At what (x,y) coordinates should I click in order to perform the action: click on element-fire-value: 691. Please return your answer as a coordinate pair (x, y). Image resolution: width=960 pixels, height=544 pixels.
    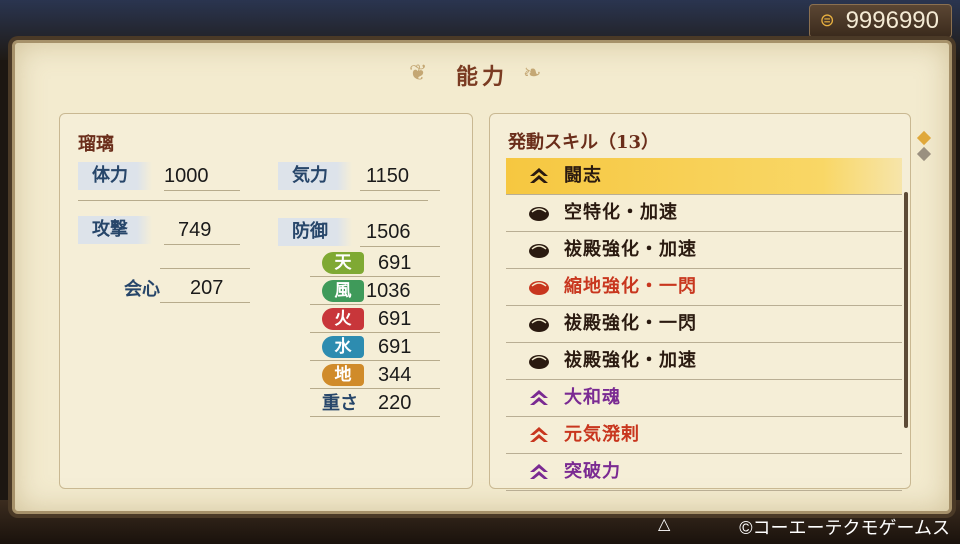
    Looking at the image, I should click on (395, 319).